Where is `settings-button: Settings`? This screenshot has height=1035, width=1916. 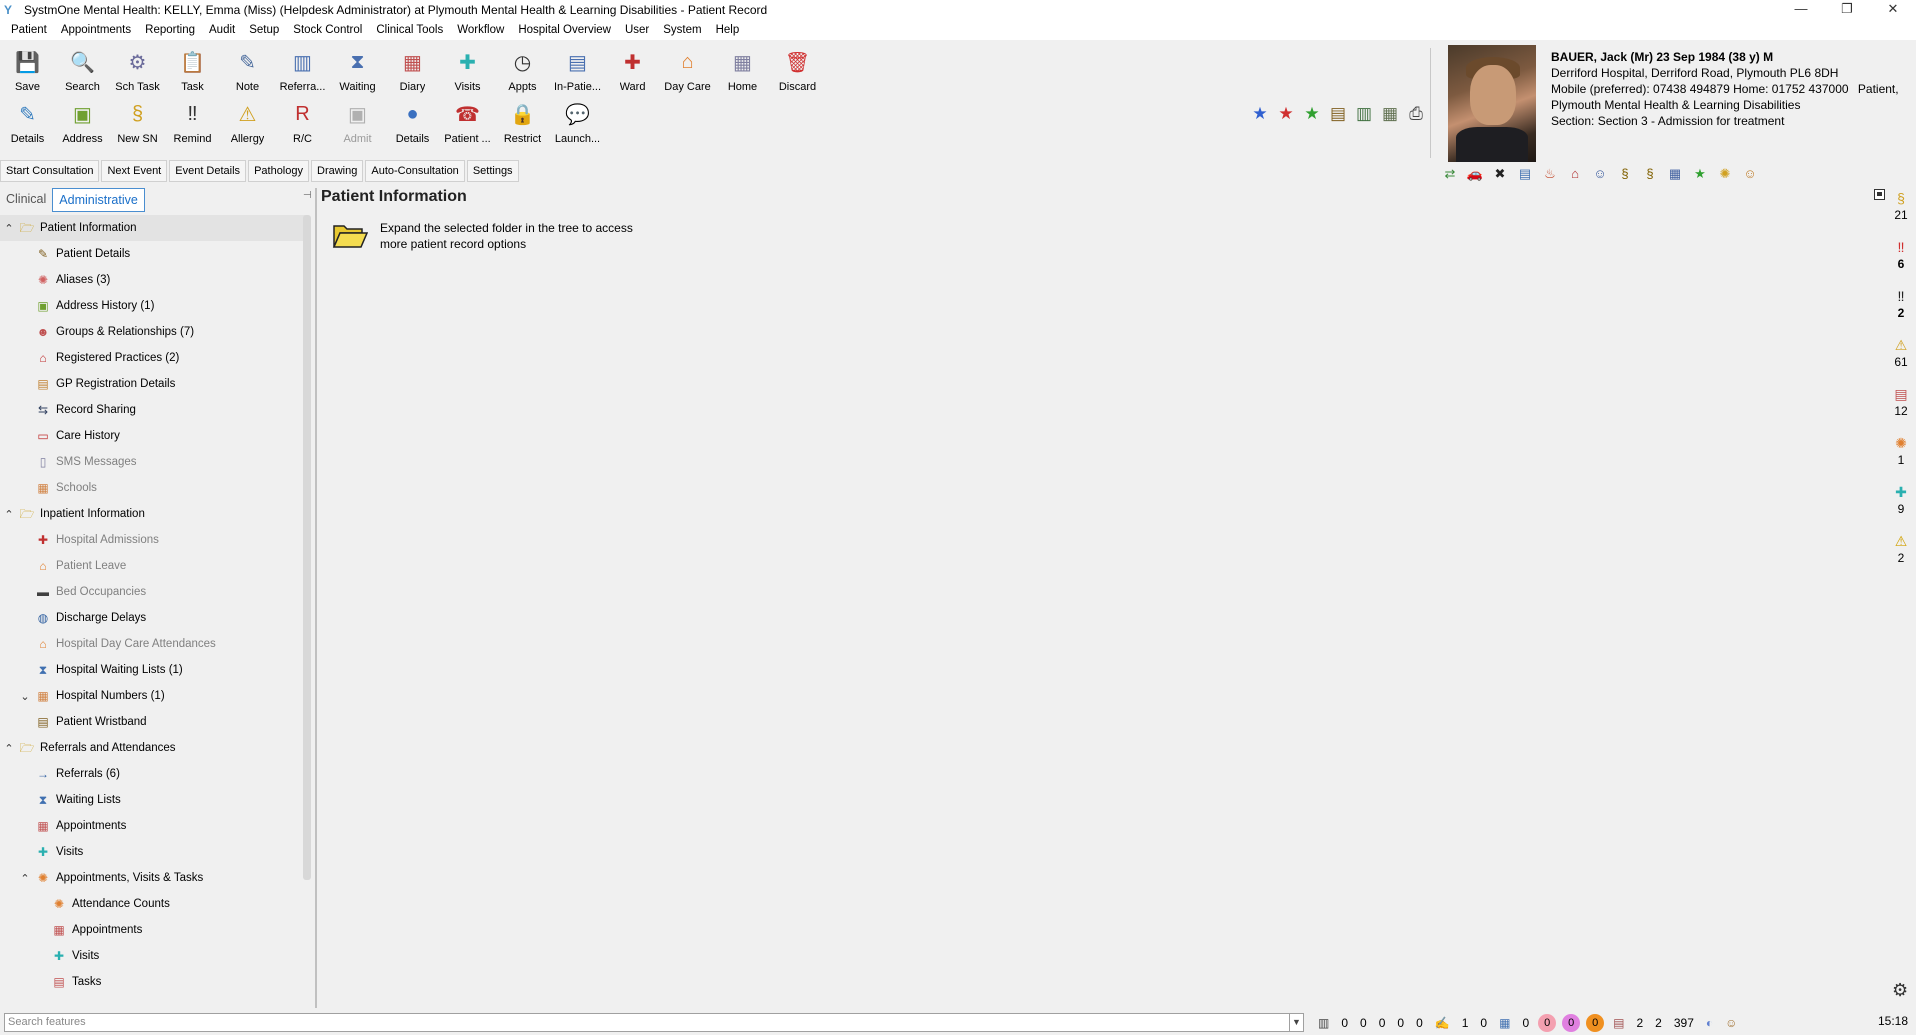
settings-button: Settings is located at coordinates (492, 171).